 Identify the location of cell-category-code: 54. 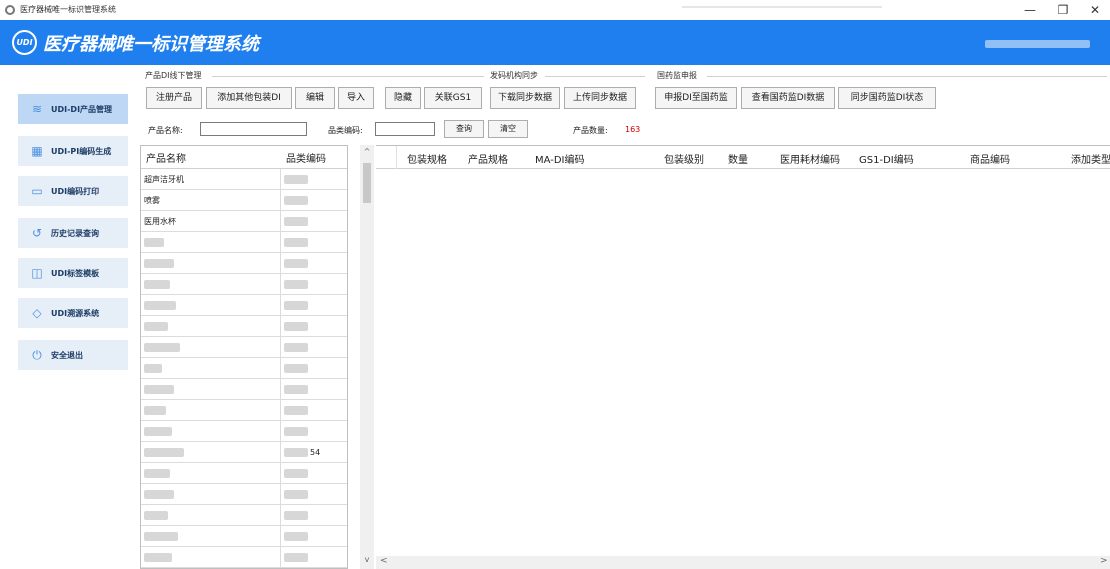
(314, 452).